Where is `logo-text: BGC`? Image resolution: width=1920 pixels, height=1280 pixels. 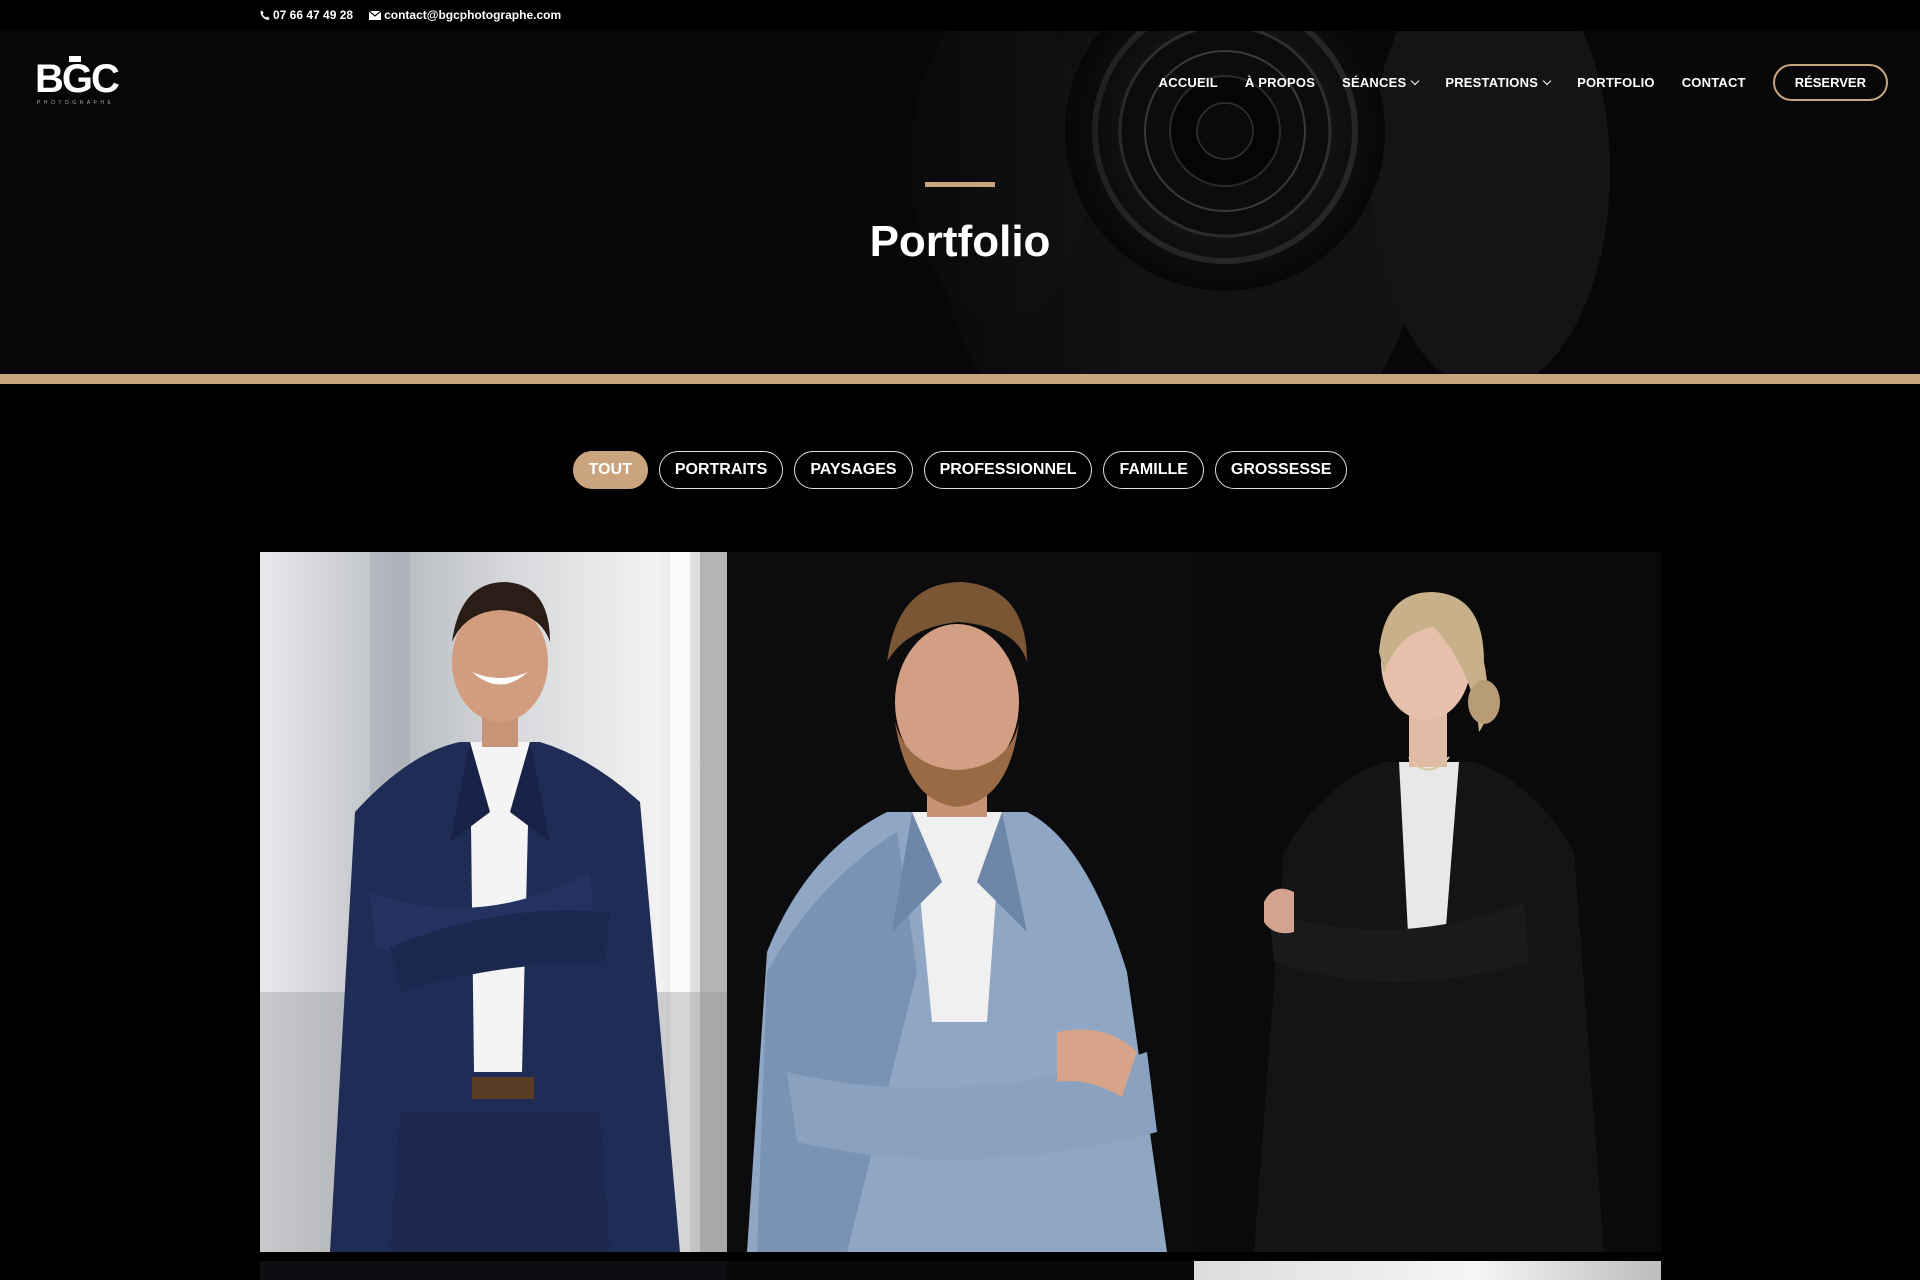 logo-text: BGC is located at coordinates (77, 79).